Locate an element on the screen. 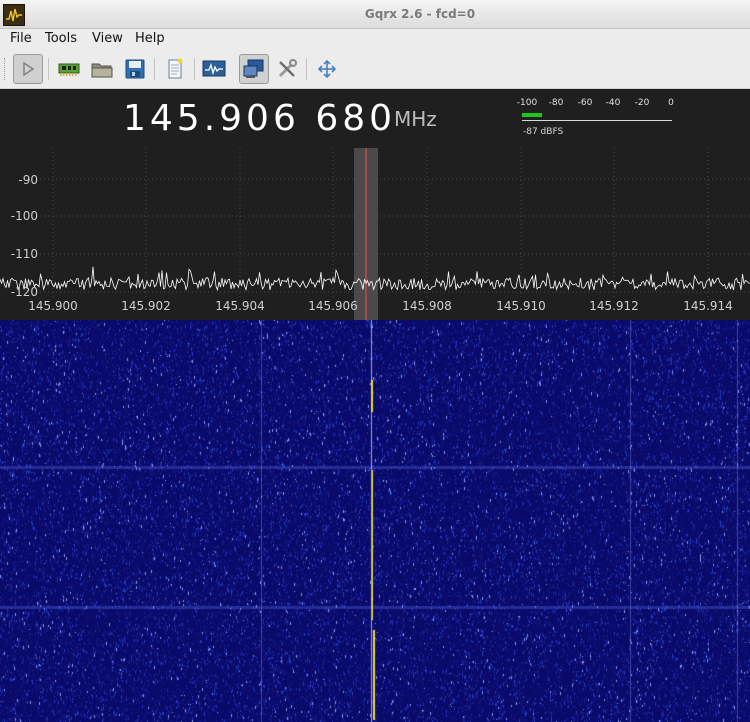 The width and height of the screenshot is (750, 722). load-settings-button is located at coordinates (102, 69).